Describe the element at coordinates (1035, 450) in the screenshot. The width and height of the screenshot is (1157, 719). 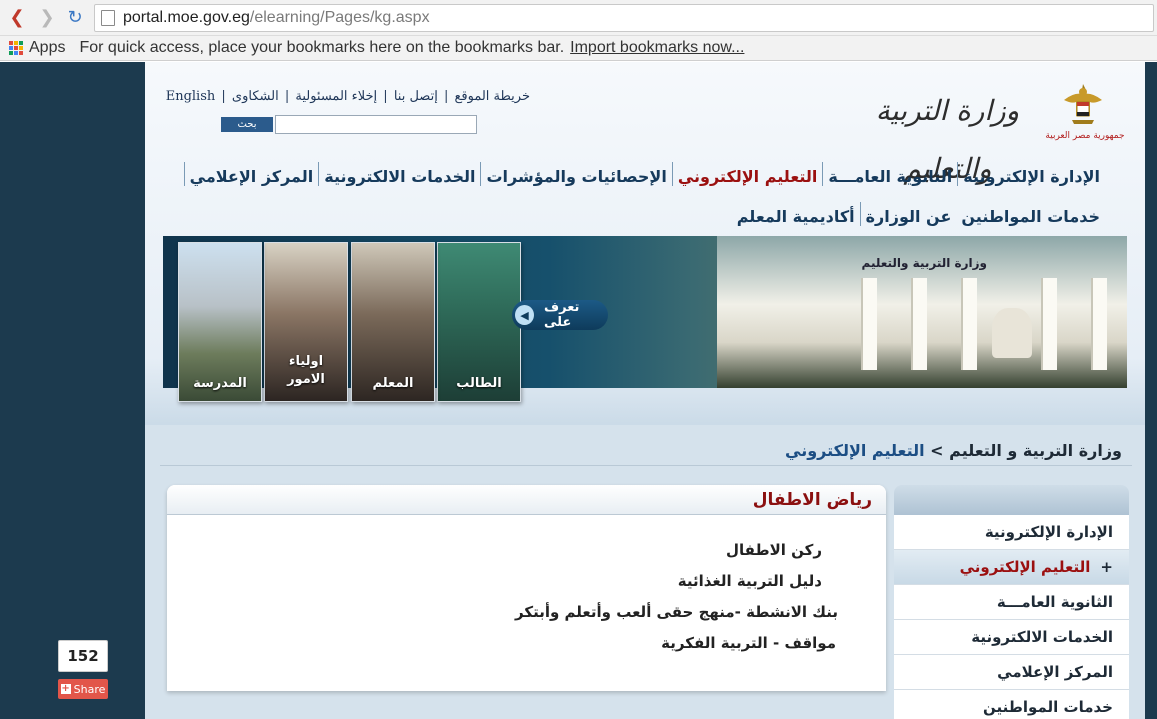
I see `breadcrumb-root: وزارة التربية و التعليم` at that location.